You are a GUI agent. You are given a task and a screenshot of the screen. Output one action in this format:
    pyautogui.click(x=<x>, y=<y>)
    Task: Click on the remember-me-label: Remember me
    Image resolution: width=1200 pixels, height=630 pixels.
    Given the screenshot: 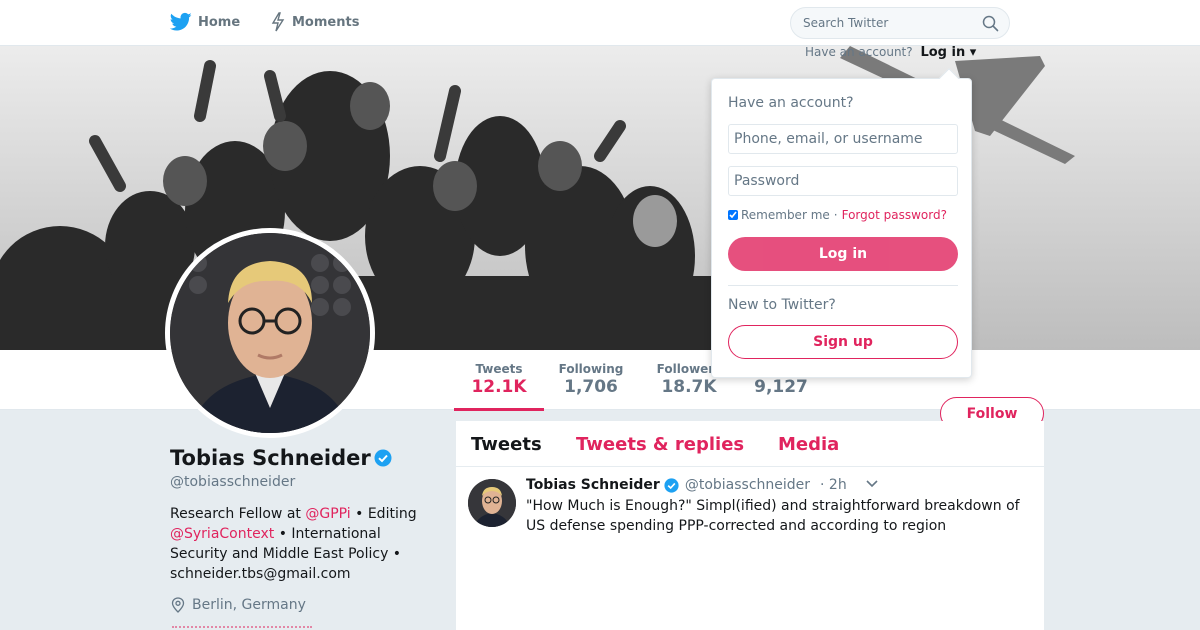 What is the action you would take?
    pyautogui.click(x=785, y=215)
    